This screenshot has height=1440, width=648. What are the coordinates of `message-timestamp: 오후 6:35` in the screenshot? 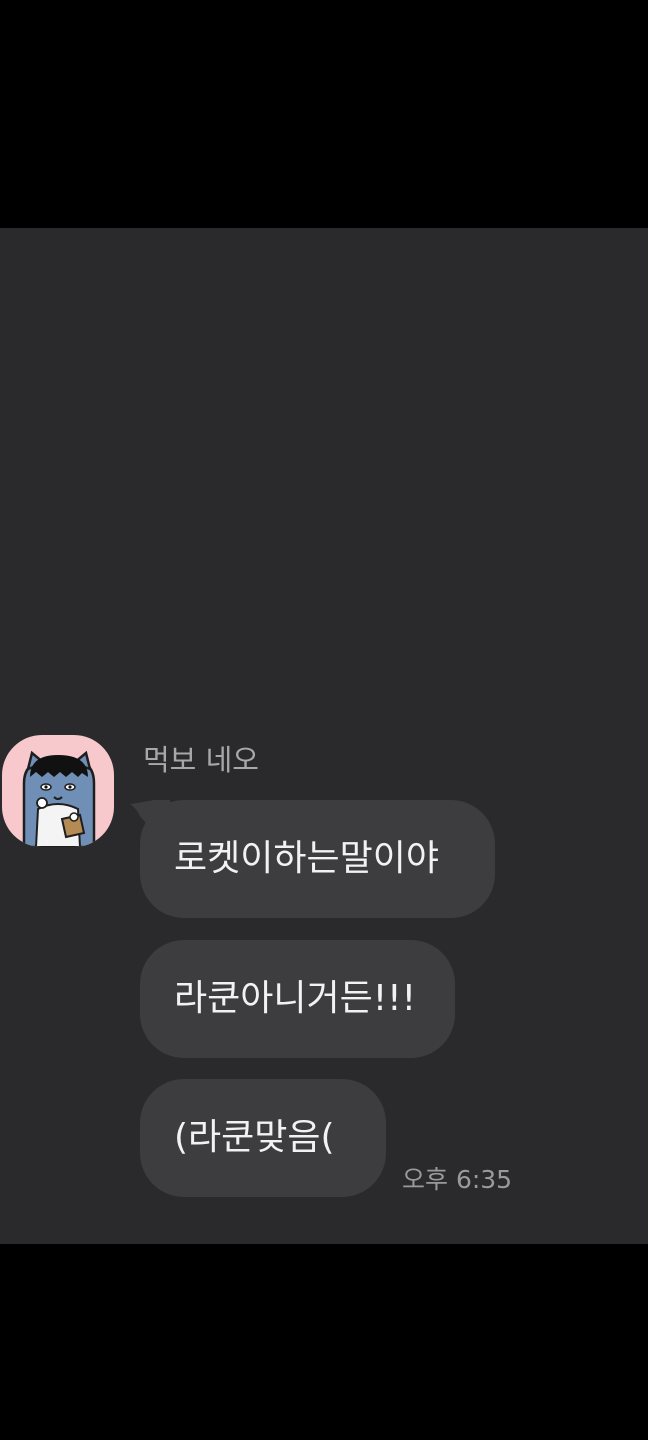 It's located at (457, 1179).